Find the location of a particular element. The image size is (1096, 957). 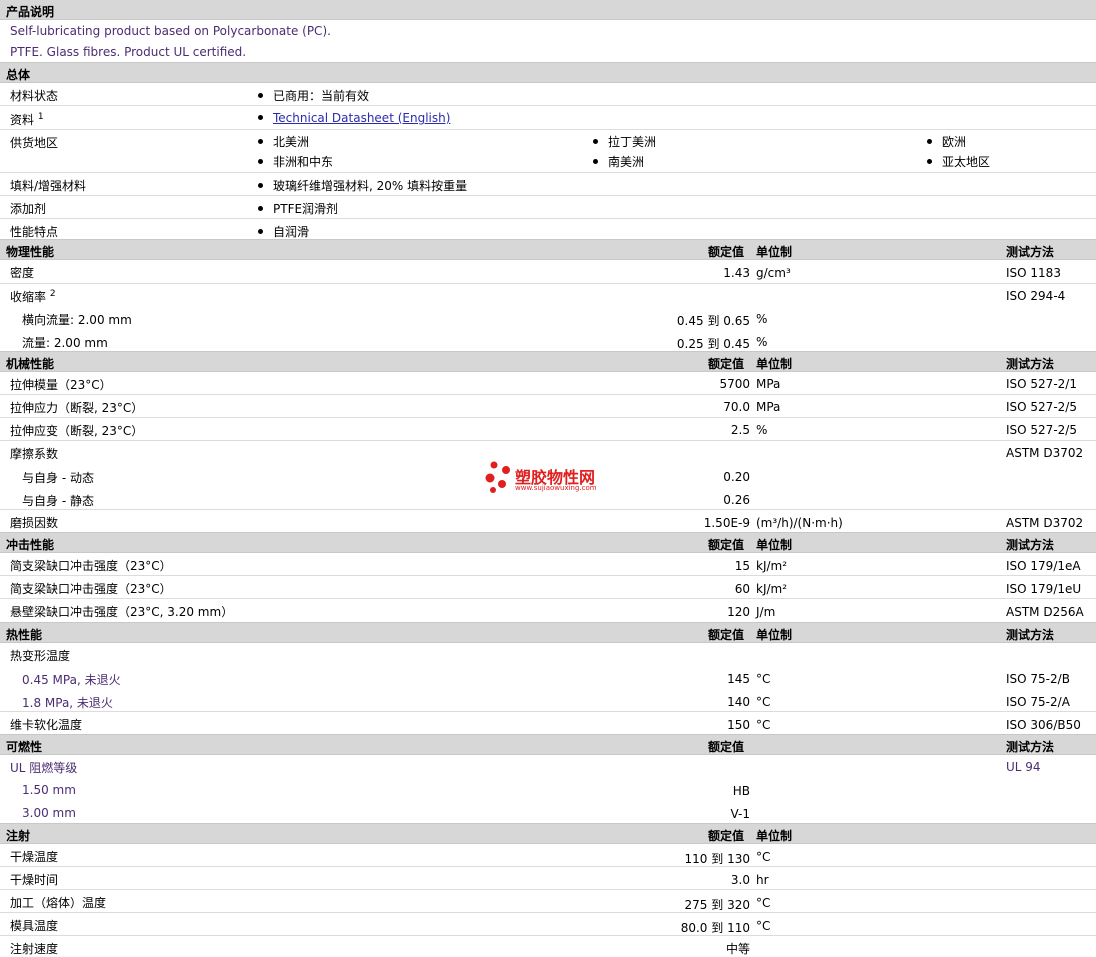

technical-datasheet-link: Technical Datasheet (English) is located at coordinates (361, 118).